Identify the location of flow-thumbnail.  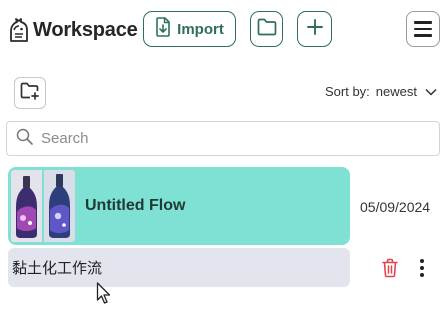
(43, 206).